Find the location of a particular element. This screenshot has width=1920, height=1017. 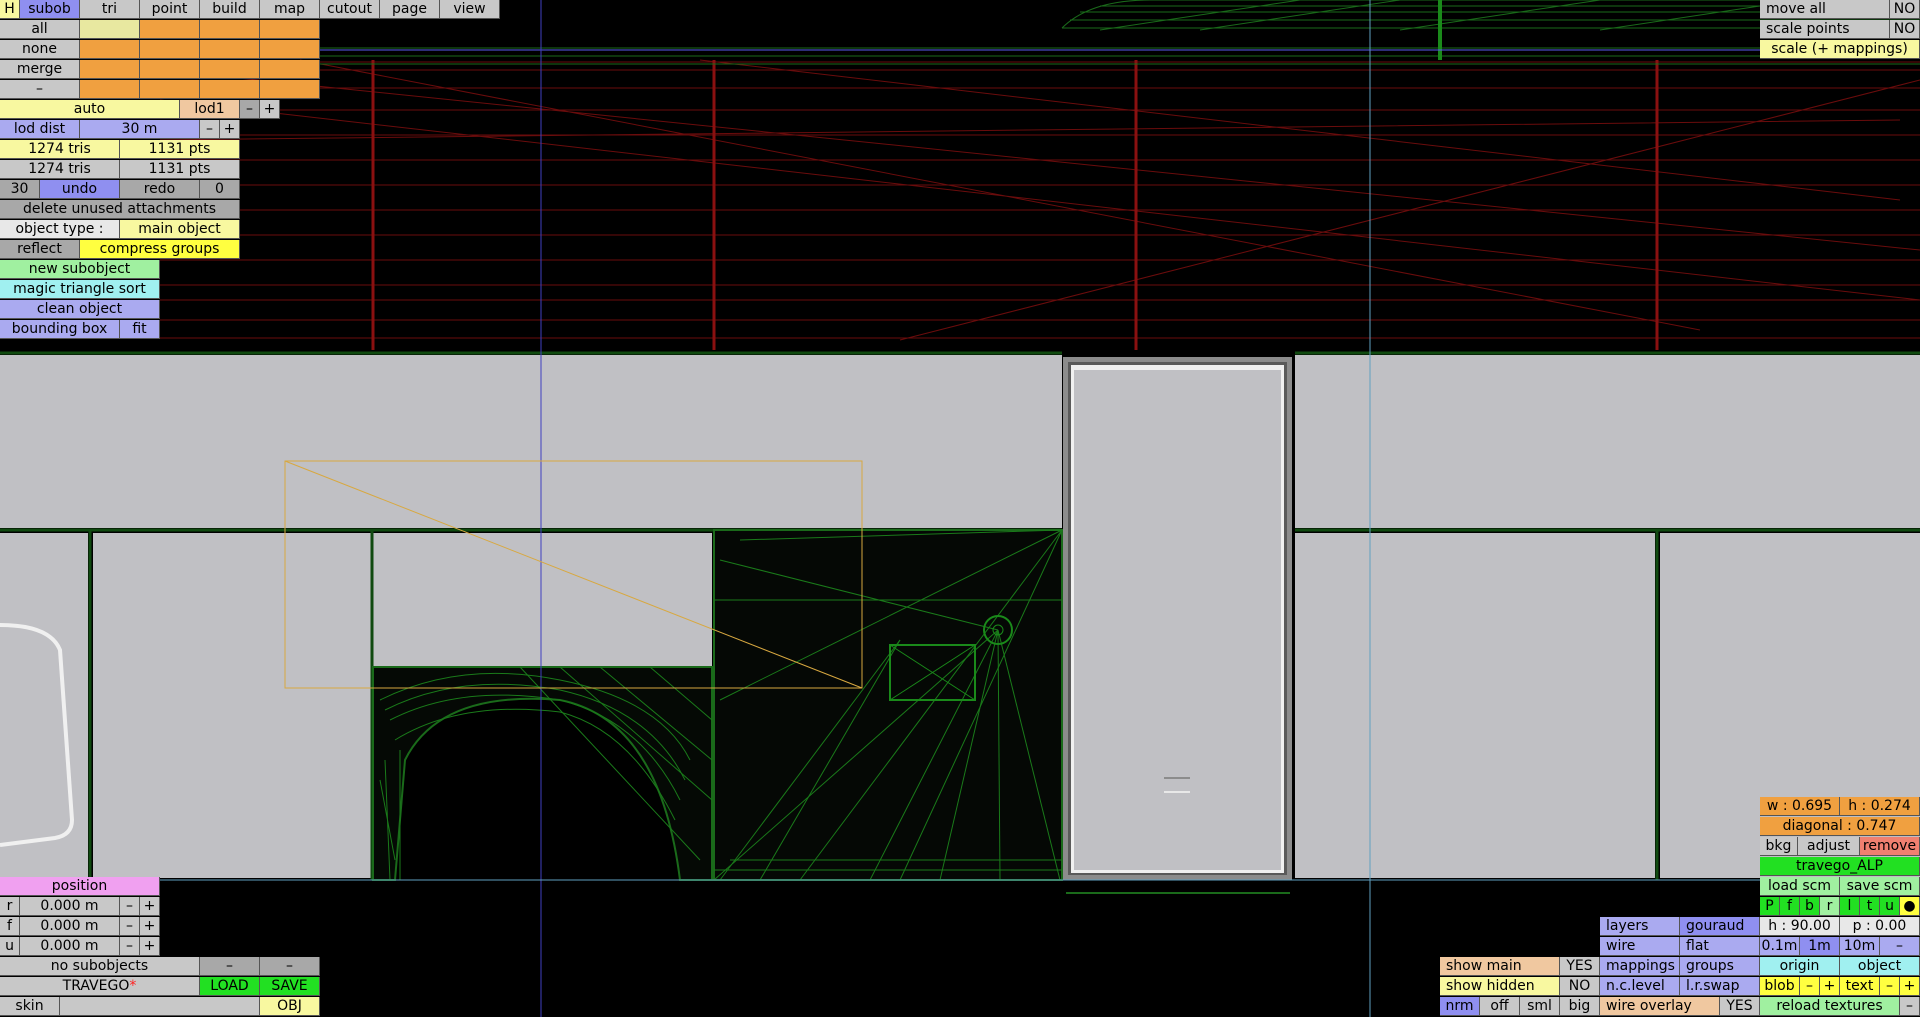

view-button-t: t is located at coordinates (1870, 906).